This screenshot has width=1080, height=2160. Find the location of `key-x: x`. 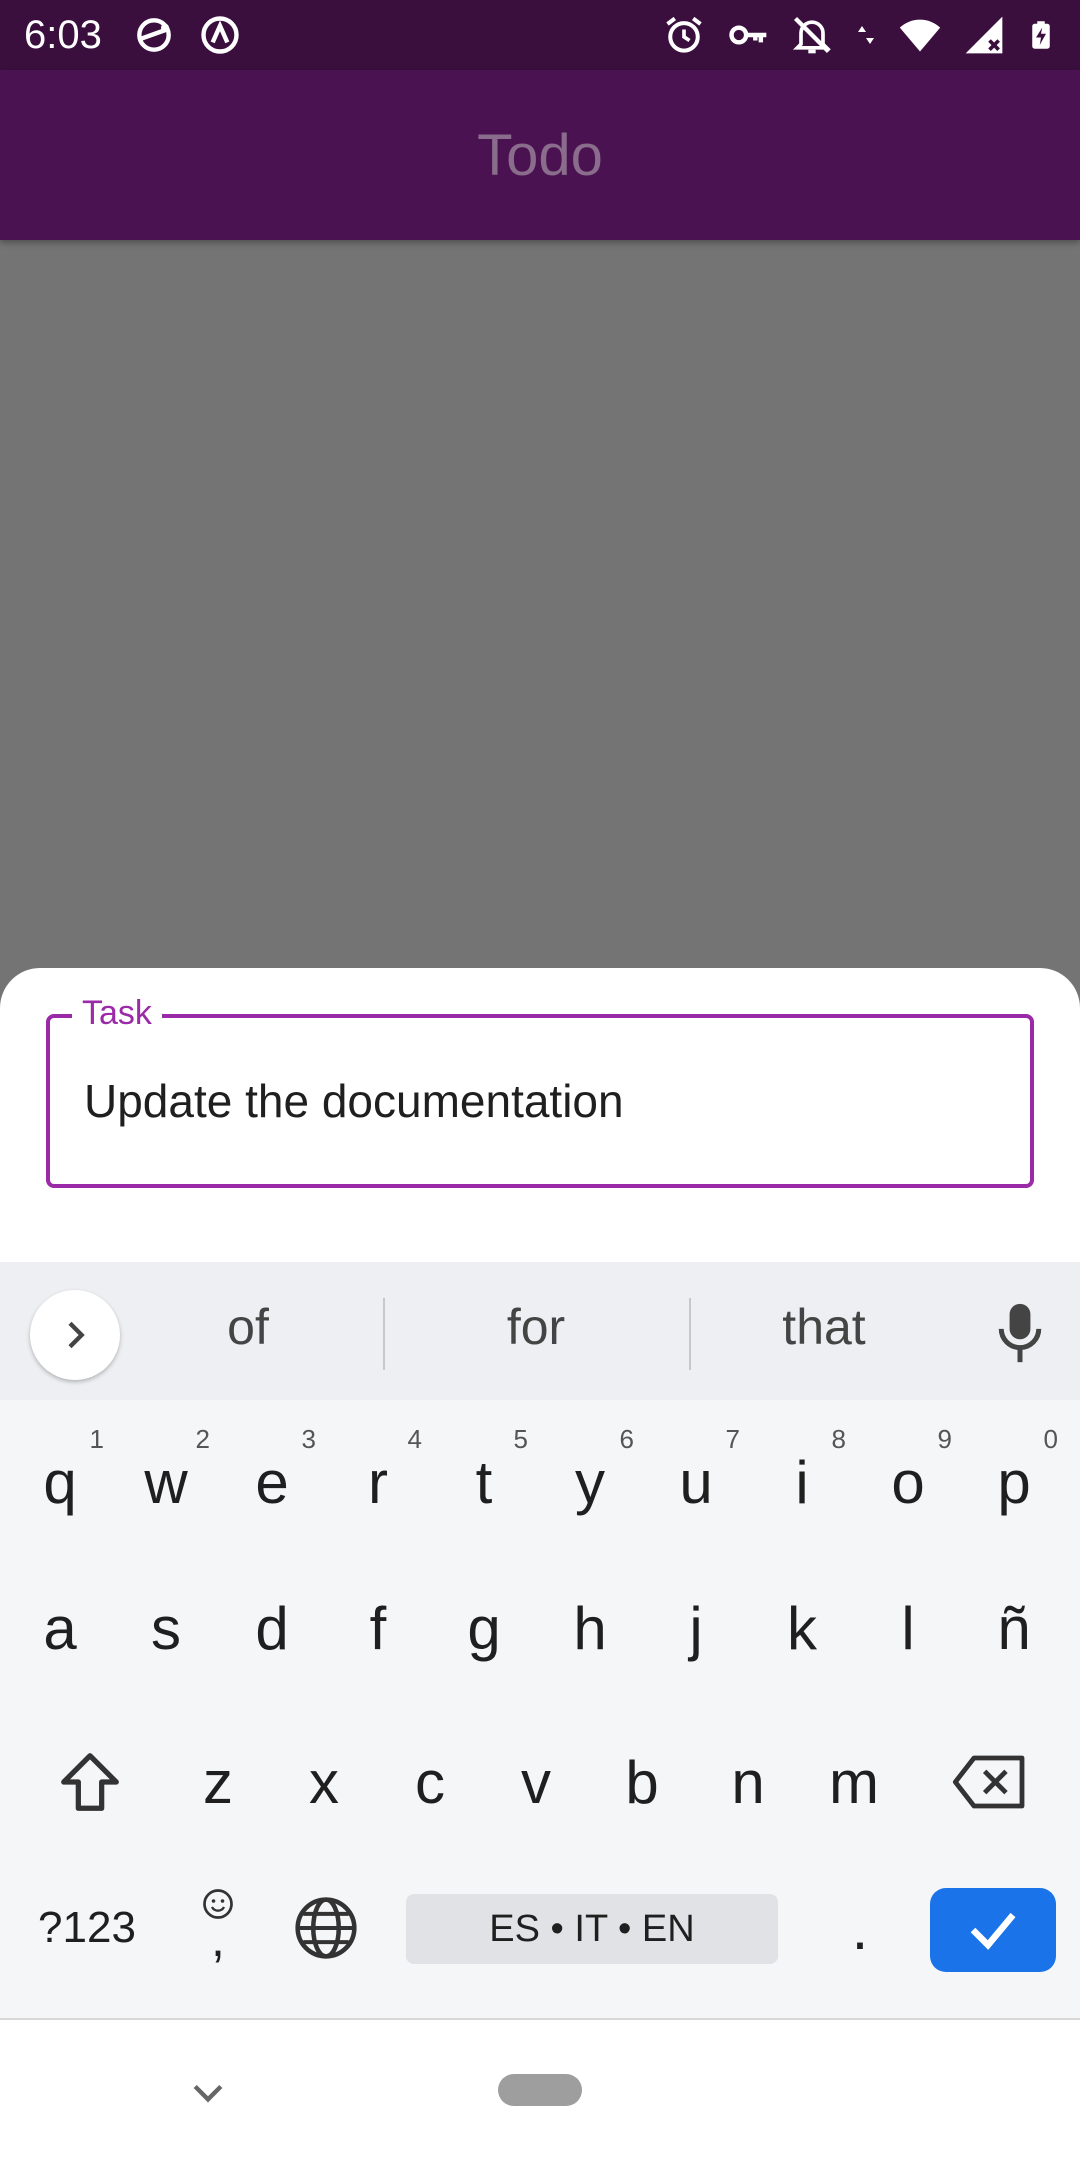

key-x: x is located at coordinates (324, 1782).